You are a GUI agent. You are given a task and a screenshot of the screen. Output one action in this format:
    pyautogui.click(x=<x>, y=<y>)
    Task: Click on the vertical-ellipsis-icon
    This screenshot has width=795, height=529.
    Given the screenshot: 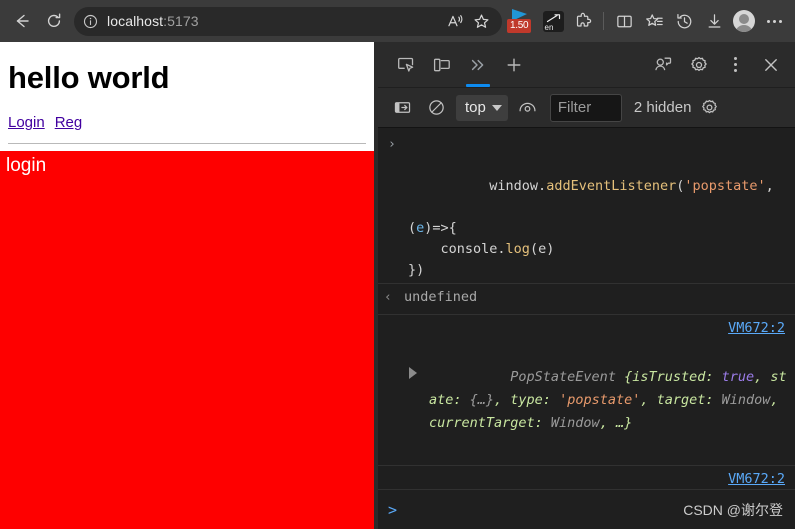 What is the action you would take?
    pyautogui.click(x=735, y=64)
    